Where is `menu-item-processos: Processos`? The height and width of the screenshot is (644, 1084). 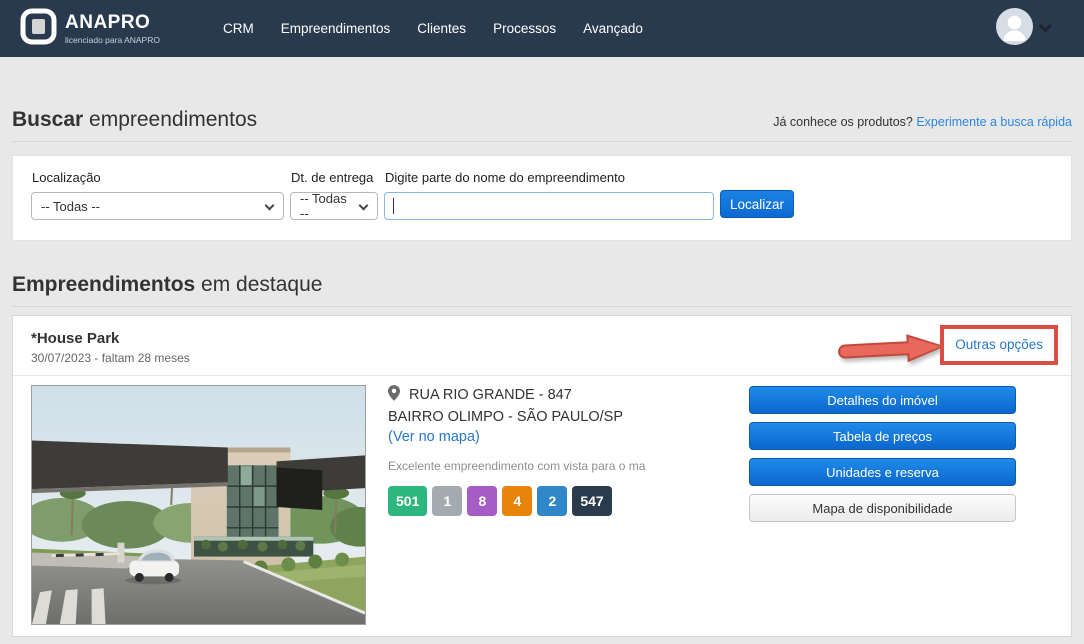 menu-item-processos: Processos is located at coordinates (524, 28).